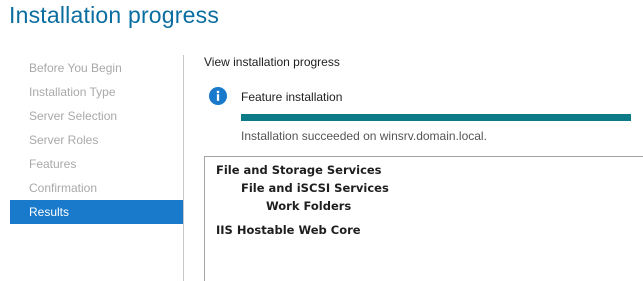  Describe the element at coordinates (292, 97) in the screenshot. I see `feature-installation-title: Feature installation` at that location.